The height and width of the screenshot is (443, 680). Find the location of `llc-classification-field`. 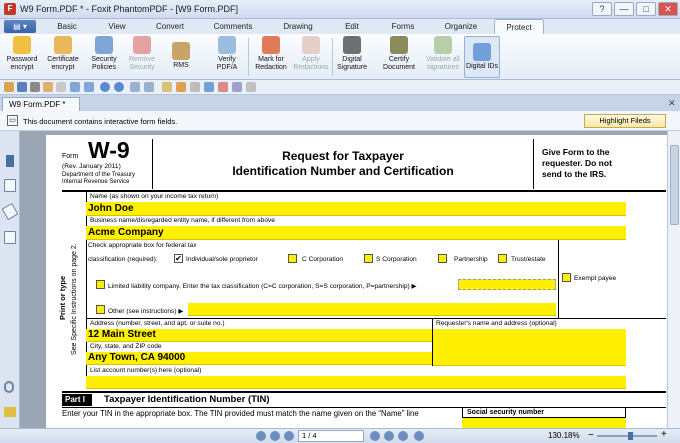

llc-classification-field is located at coordinates (507, 284).